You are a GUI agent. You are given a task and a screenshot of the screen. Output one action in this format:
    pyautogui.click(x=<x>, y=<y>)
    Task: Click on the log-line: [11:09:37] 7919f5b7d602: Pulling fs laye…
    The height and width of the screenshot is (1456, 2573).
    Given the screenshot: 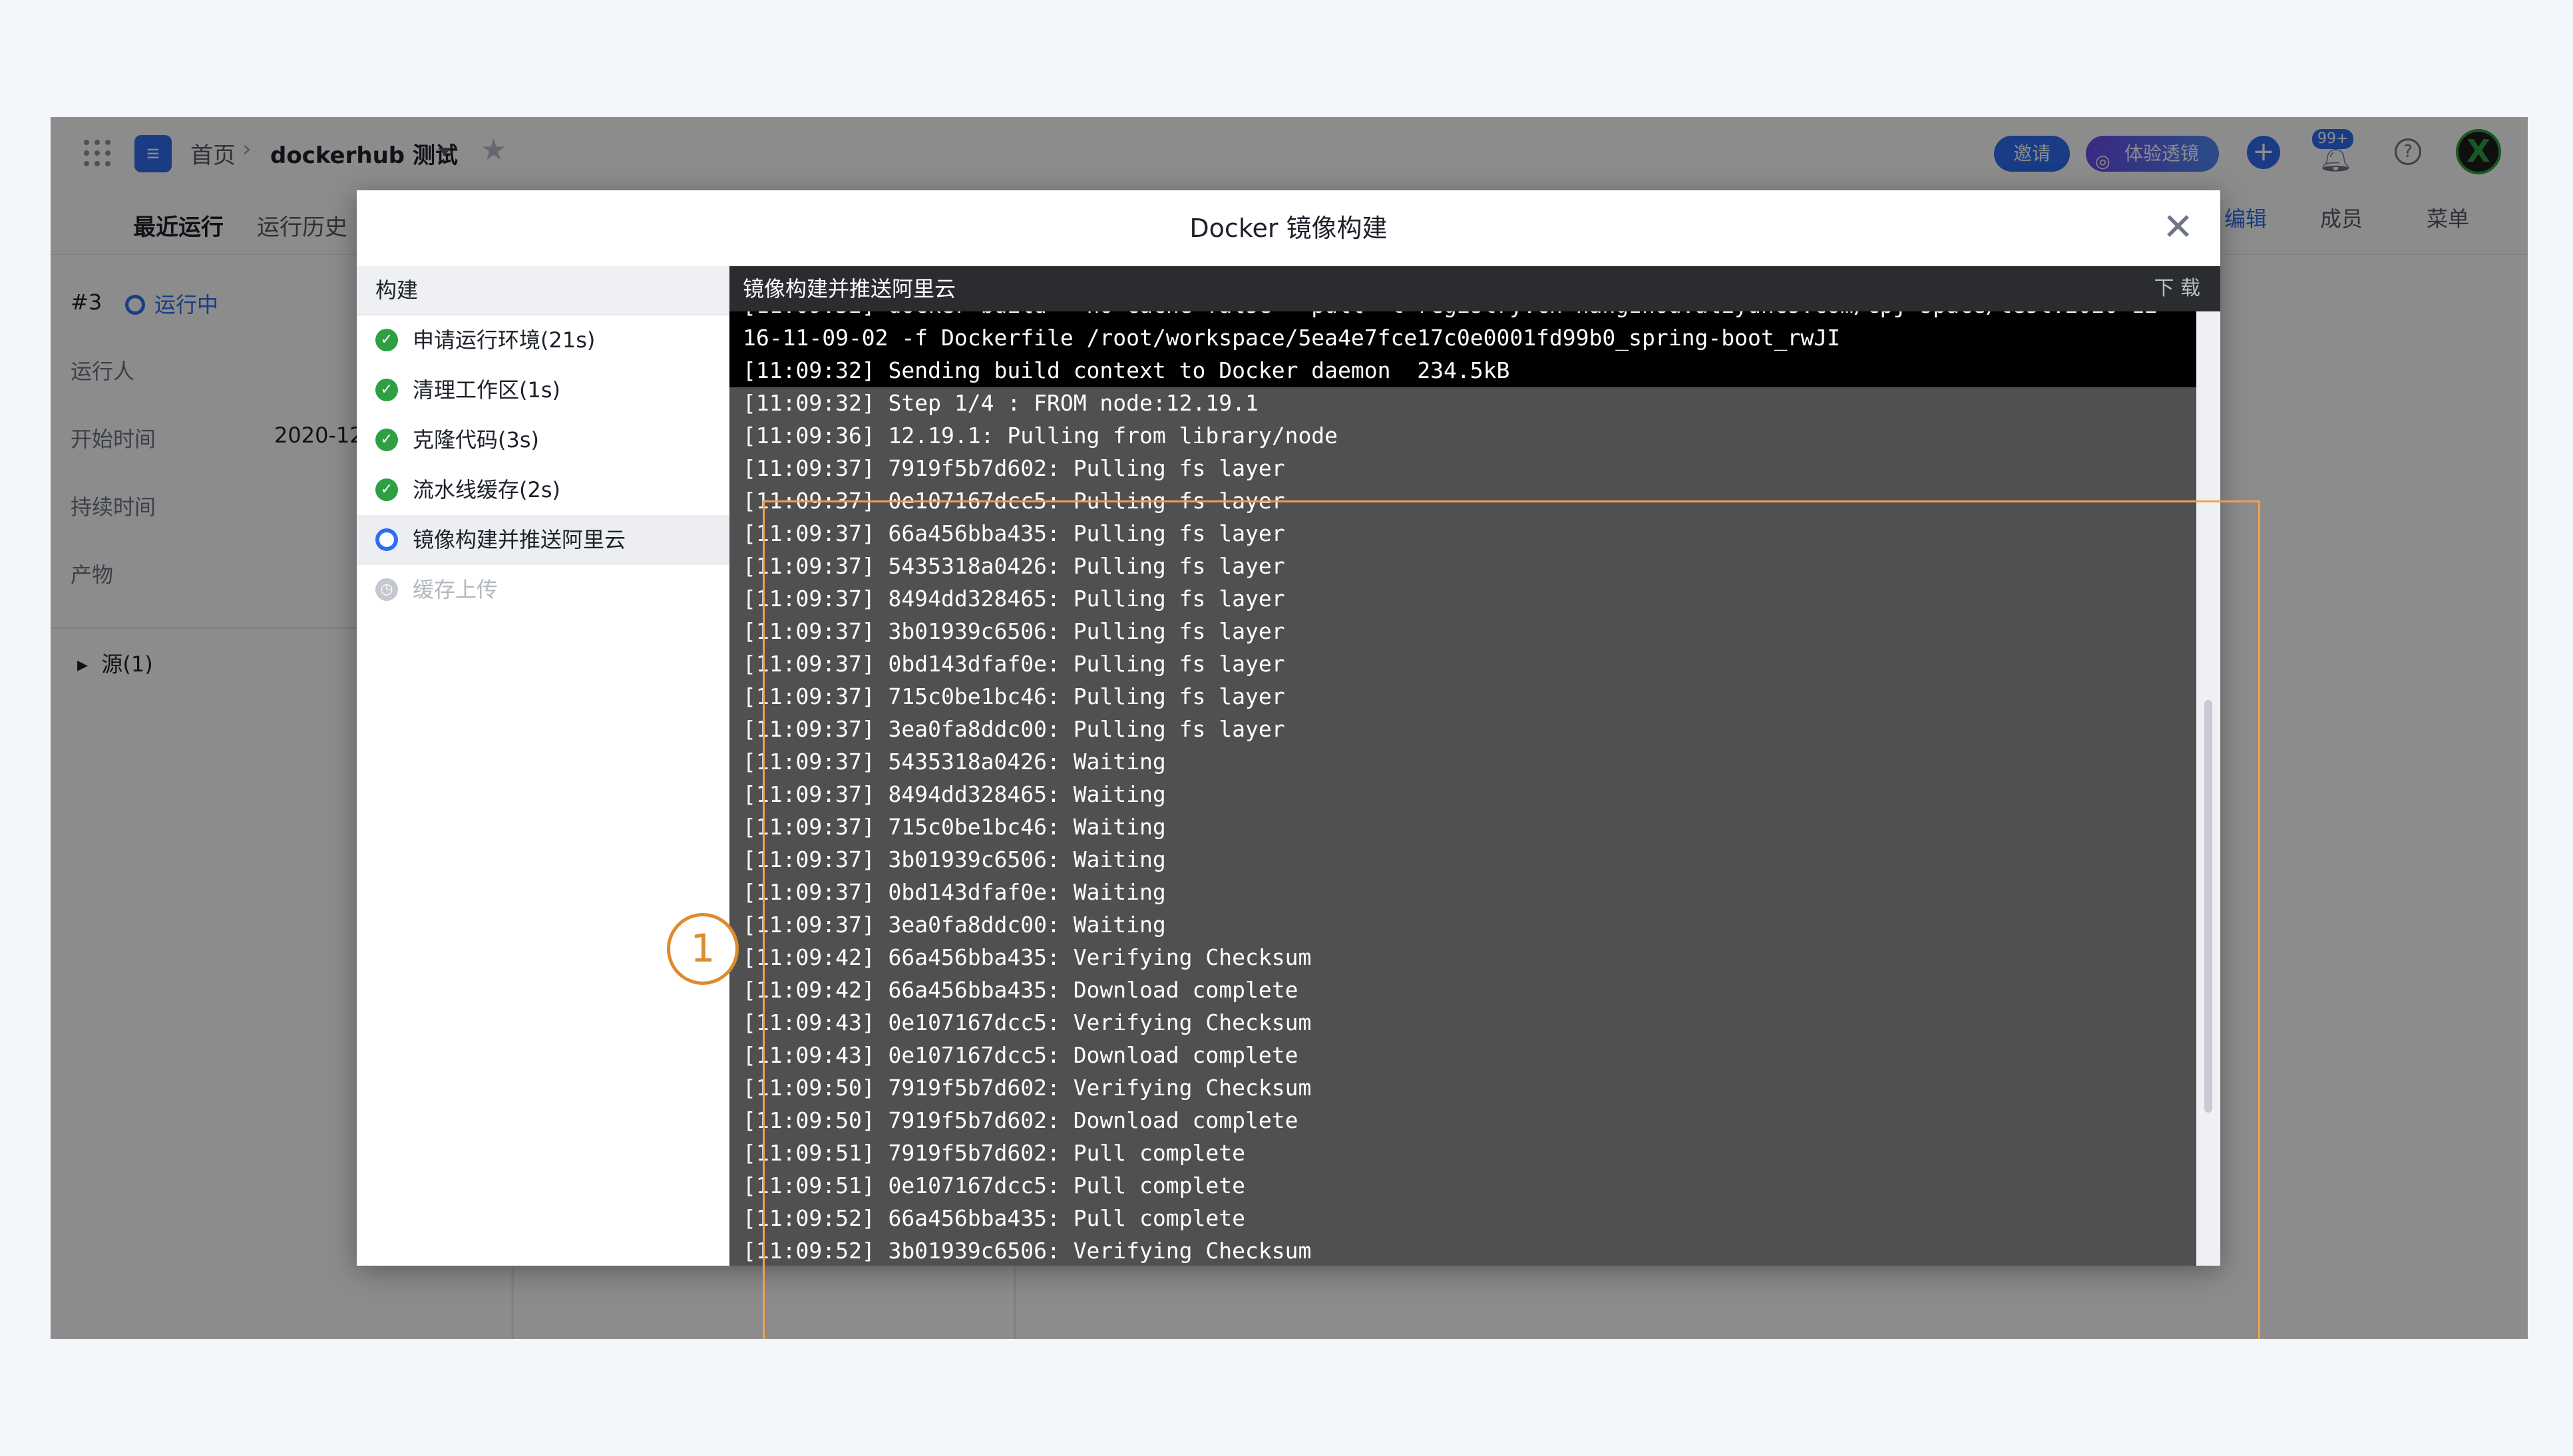 What is the action you would take?
    pyautogui.click(x=1014, y=468)
    